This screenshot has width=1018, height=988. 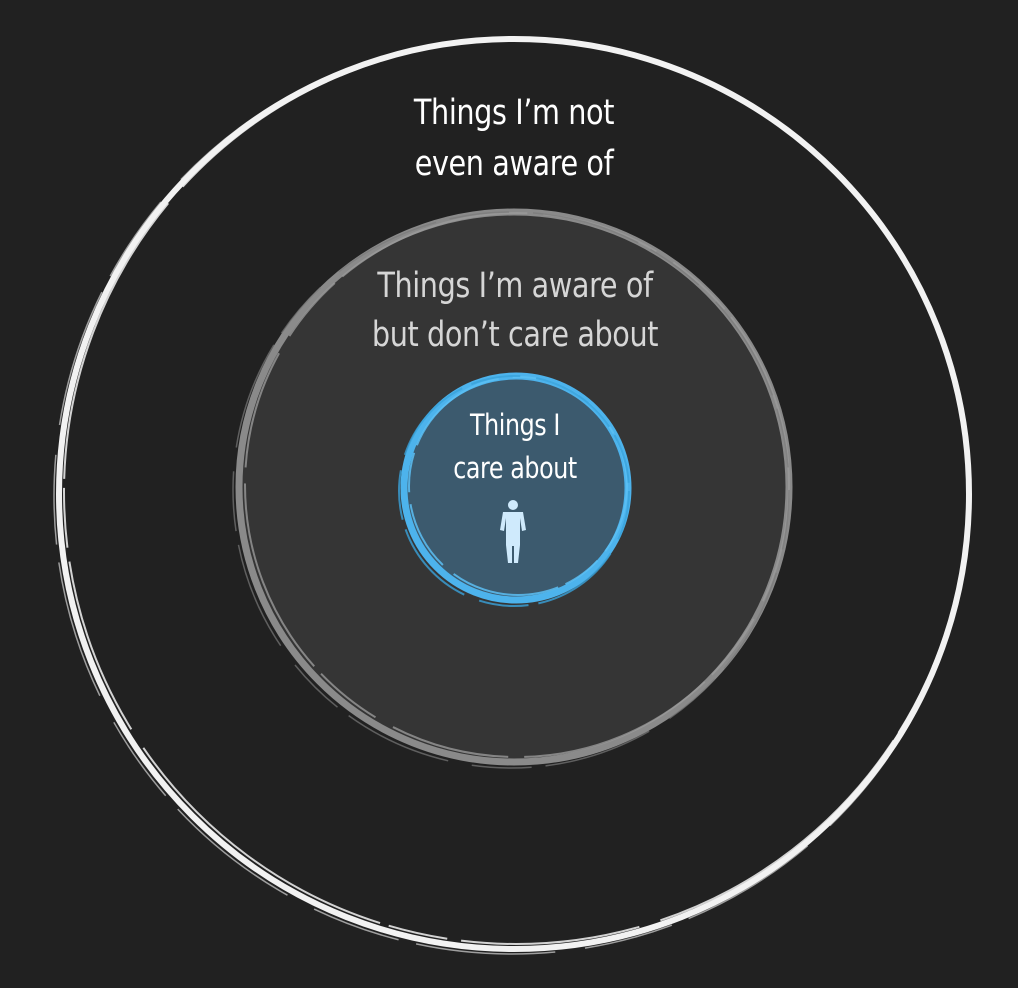 What do you see at coordinates (514, 139) in the screenshot?
I see `outer-circle-label: Things I’m not even aware of` at bounding box center [514, 139].